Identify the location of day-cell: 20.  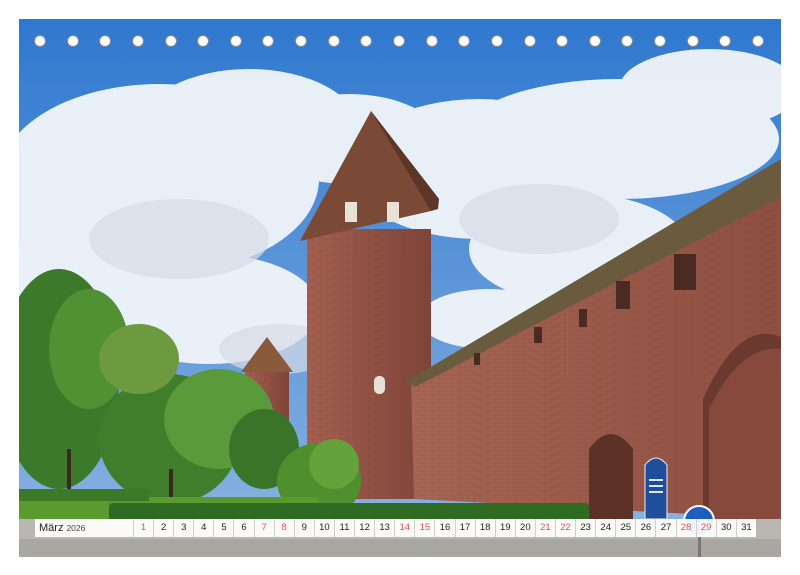
(524, 528).